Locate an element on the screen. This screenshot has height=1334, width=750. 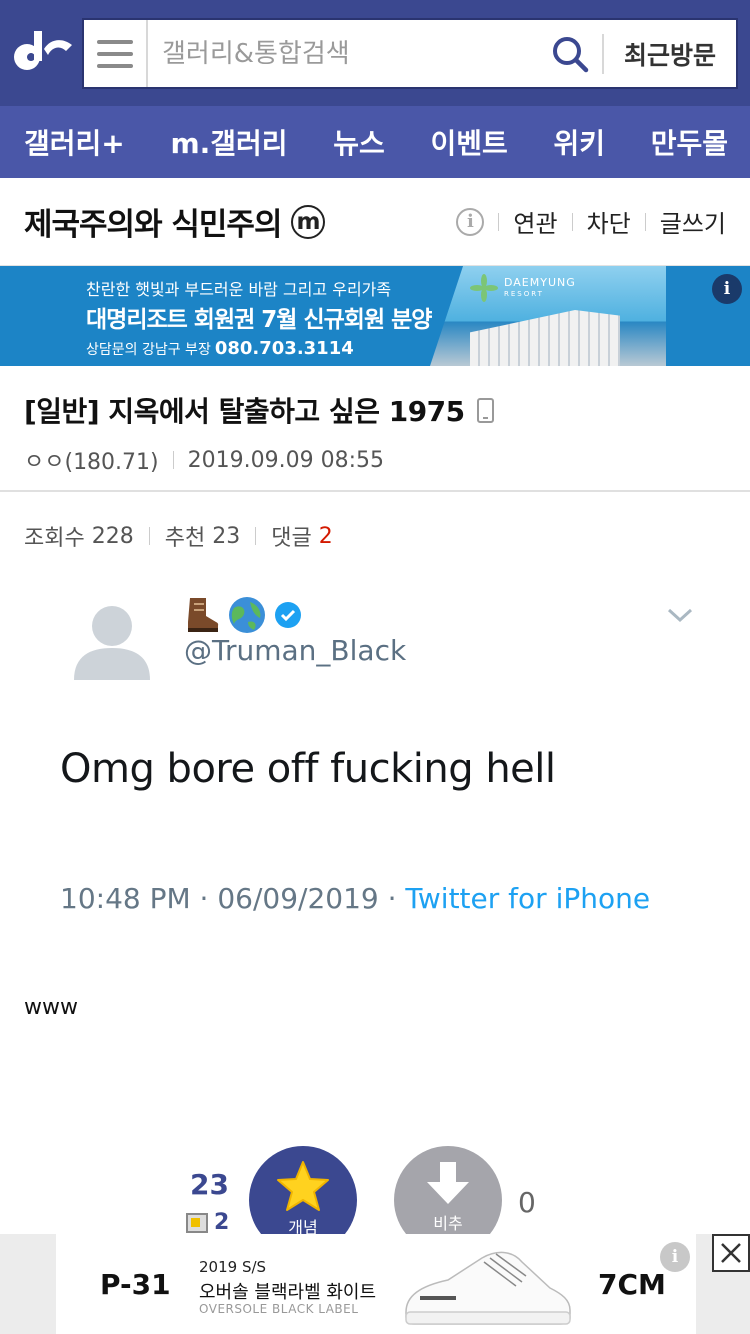
downvote-label: 비추 is located at coordinates (448, 1223).